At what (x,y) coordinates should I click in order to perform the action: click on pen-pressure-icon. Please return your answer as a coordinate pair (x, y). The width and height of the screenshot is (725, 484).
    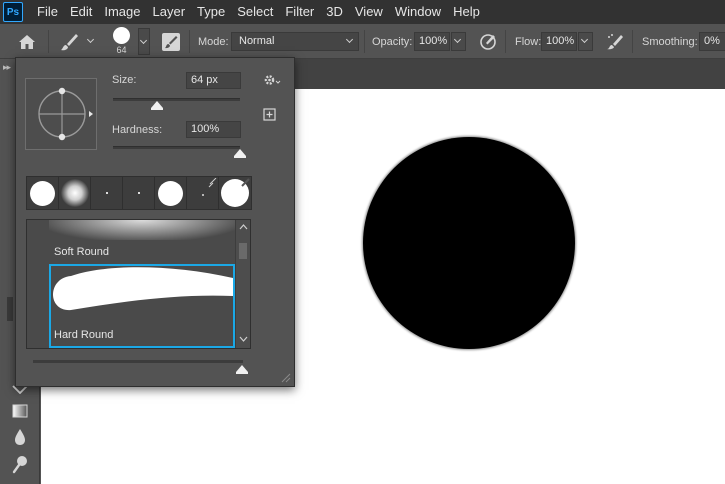
    Looking at the image, I should click on (245, 182).